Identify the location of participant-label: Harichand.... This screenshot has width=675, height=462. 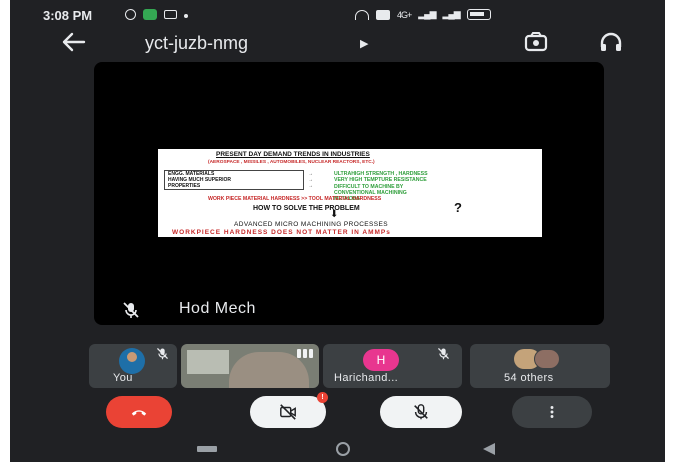
(366, 378).